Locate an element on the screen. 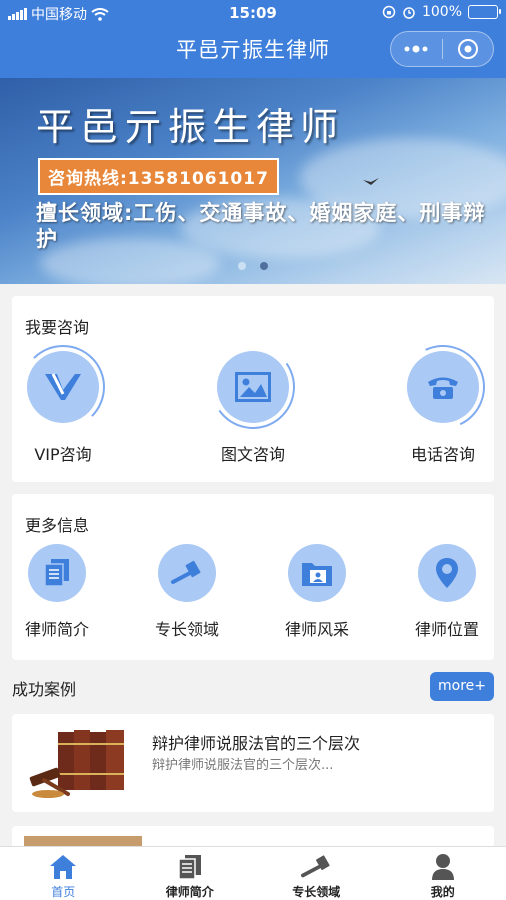 The width and height of the screenshot is (506, 900). tab-label: 首页 is located at coordinates (63, 892).